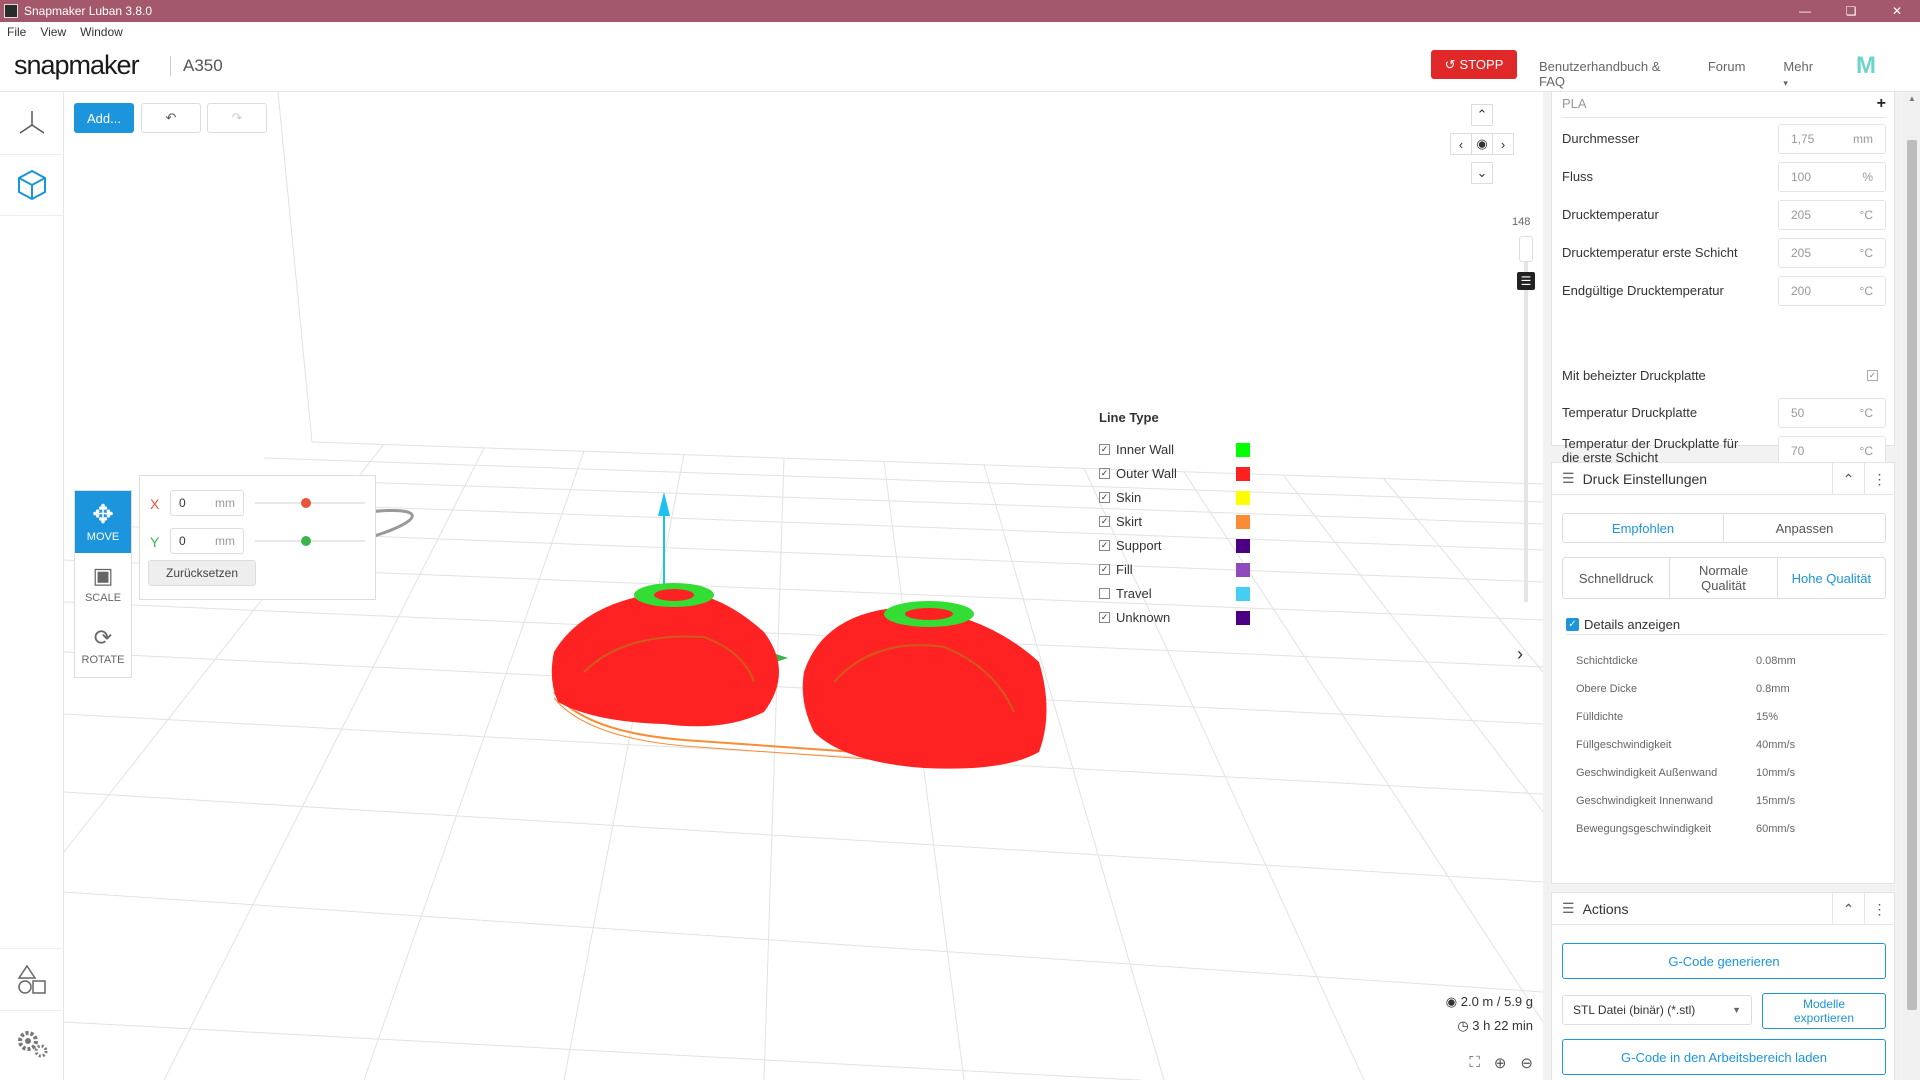  What do you see at coordinates (1461, 144) in the screenshot?
I see `nav-left-icon: ‹` at bounding box center [1461, 144].